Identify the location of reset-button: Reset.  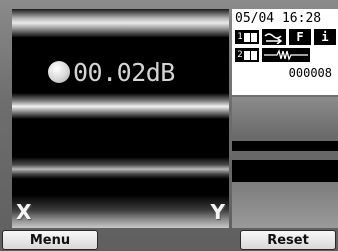
(288, 240).